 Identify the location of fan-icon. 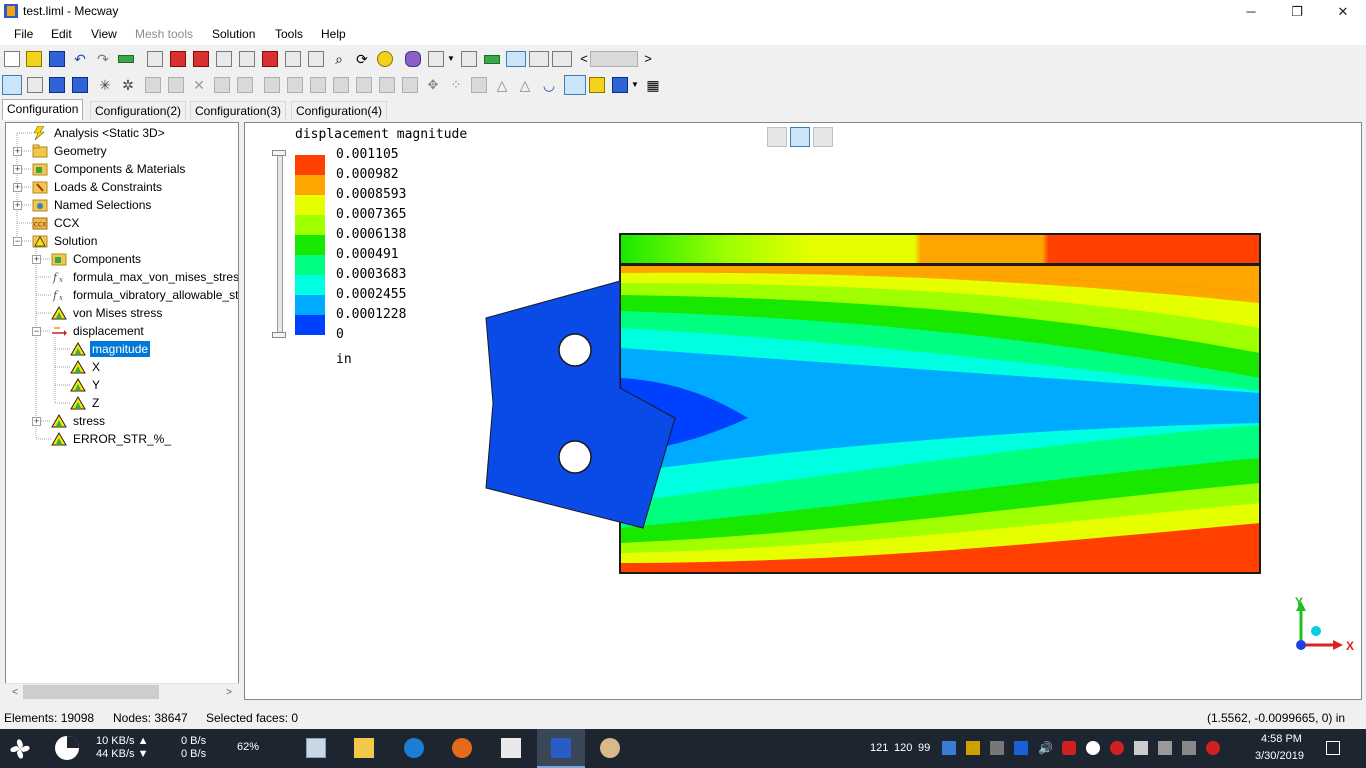
(20, 749).